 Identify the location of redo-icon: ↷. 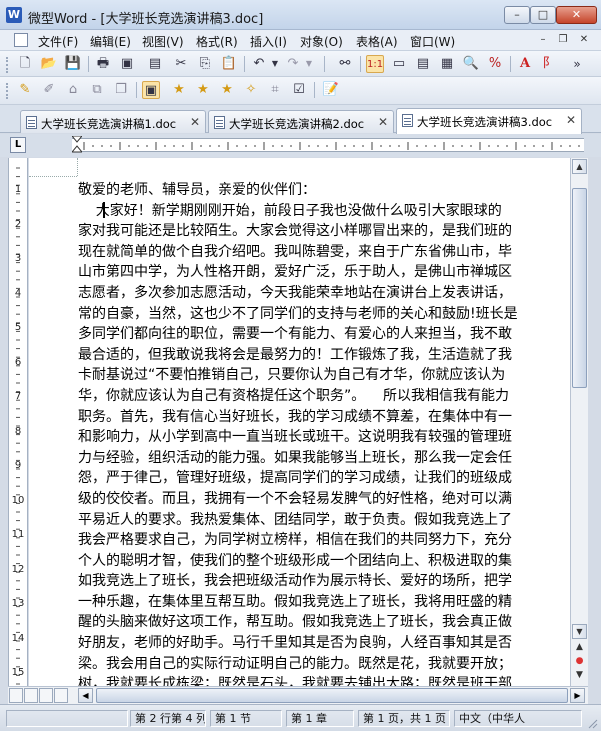
(293, 64).